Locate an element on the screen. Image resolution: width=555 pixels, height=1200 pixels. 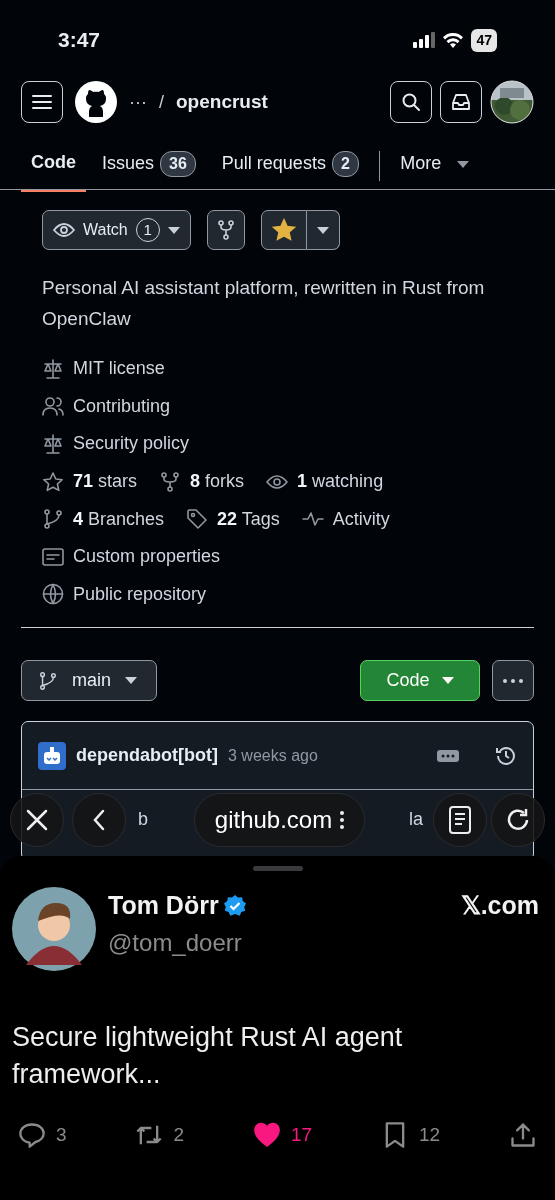
address-text: github.com is located at coordinates (273, 820).